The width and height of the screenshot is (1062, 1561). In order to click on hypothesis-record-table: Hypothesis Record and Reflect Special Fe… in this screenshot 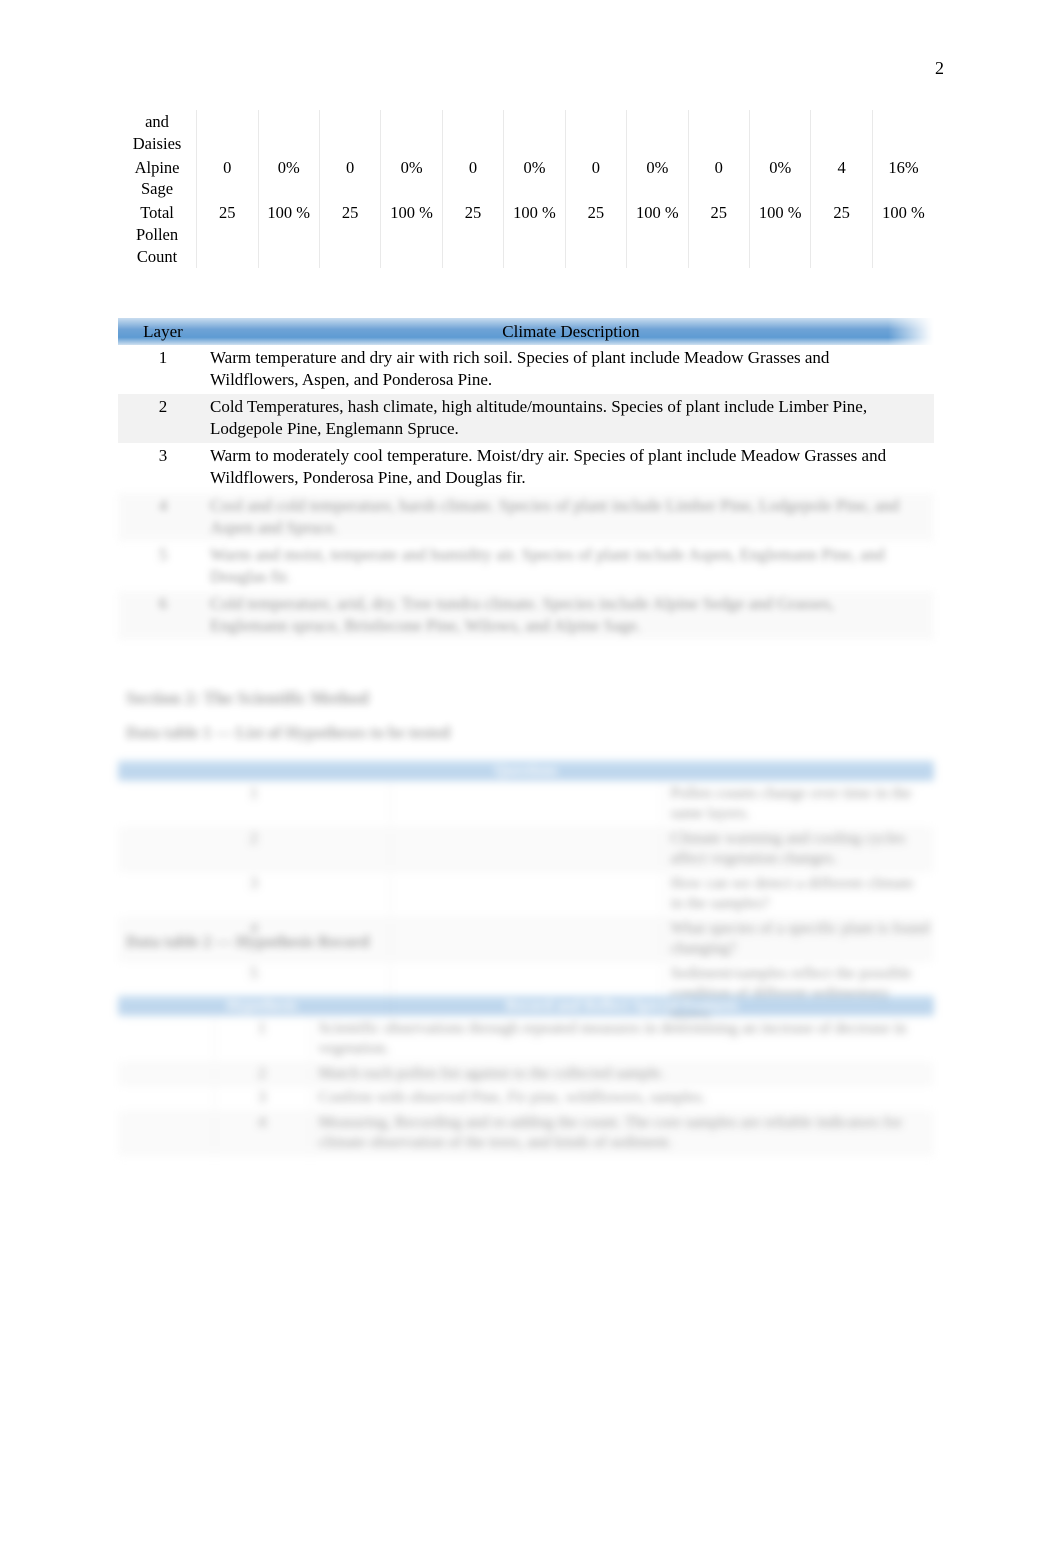, I will do `click(526, 1075)`.